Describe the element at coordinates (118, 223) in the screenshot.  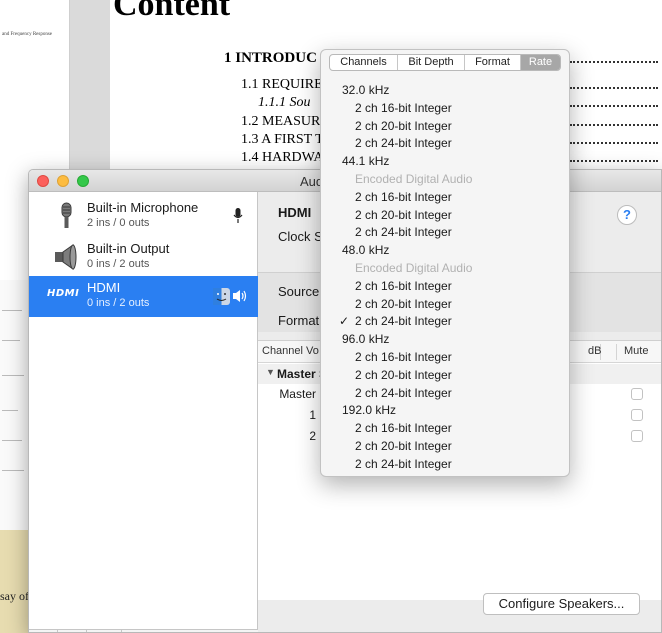
I see `device-io: 2 ins / 0 outs` at that location.